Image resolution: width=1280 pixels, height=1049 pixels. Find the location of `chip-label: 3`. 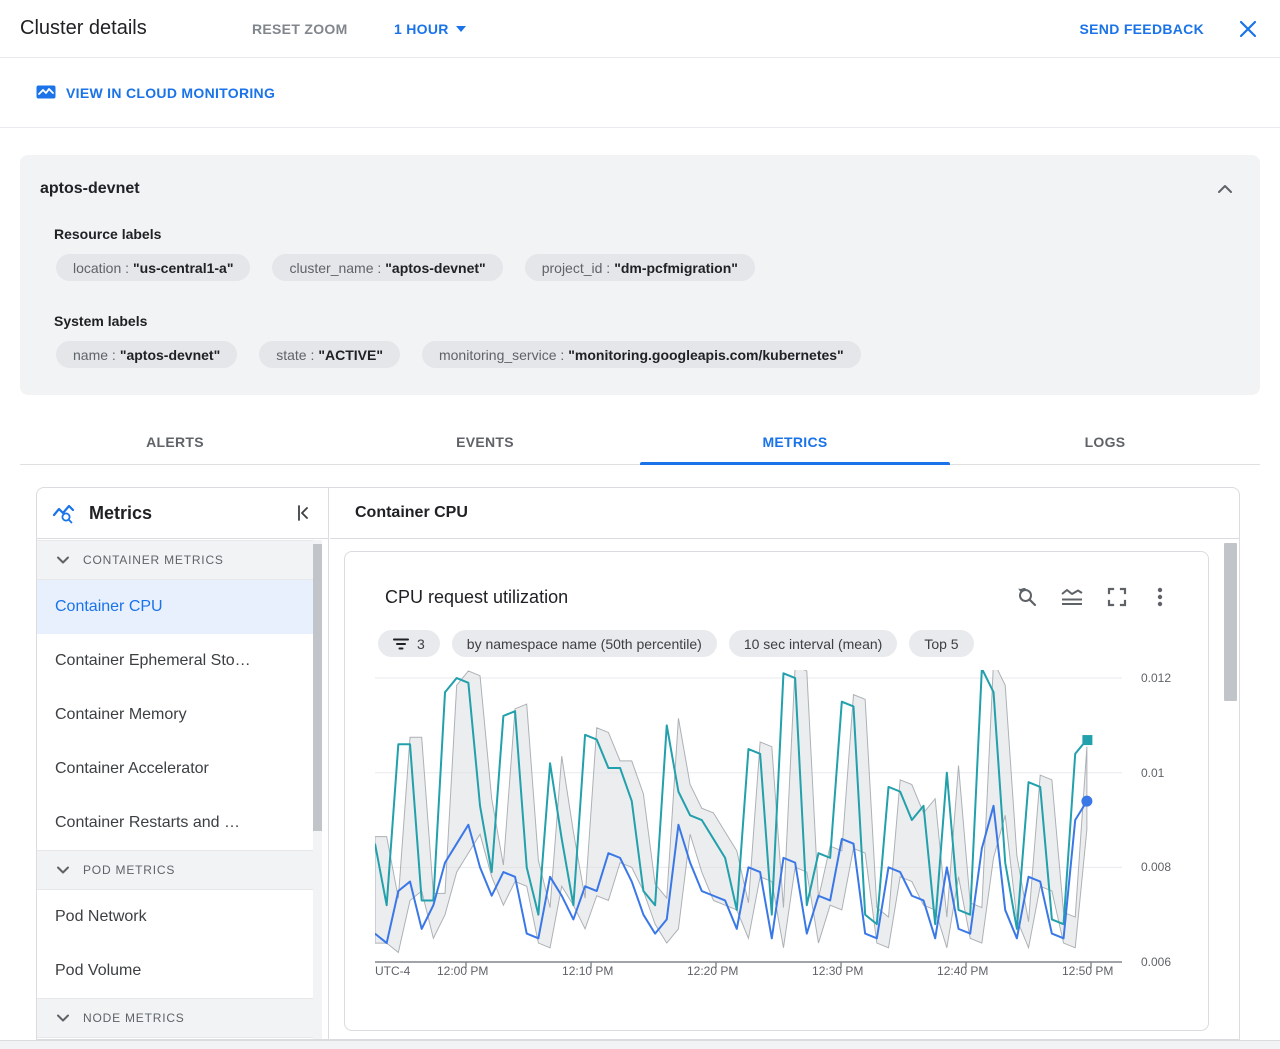

chip-label: 3 is located at coordinates (421, 643).